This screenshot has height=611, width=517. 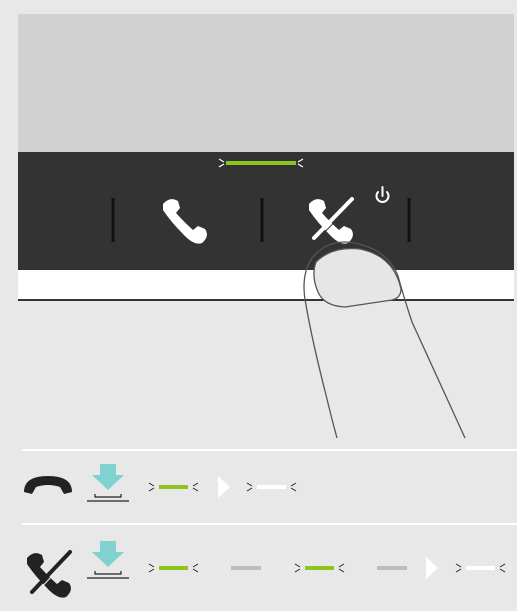 I want to click on device-bottom-strip, so click(x=266, y=285).